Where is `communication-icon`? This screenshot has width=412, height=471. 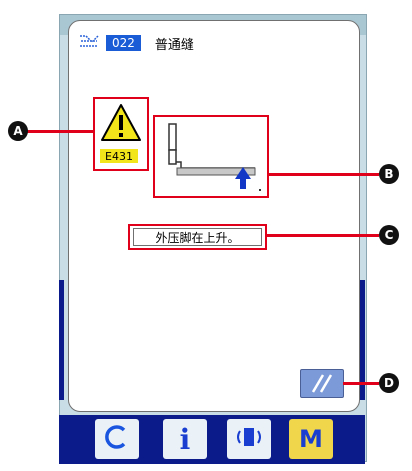
communication-icon is located at coordinates (249, 439).